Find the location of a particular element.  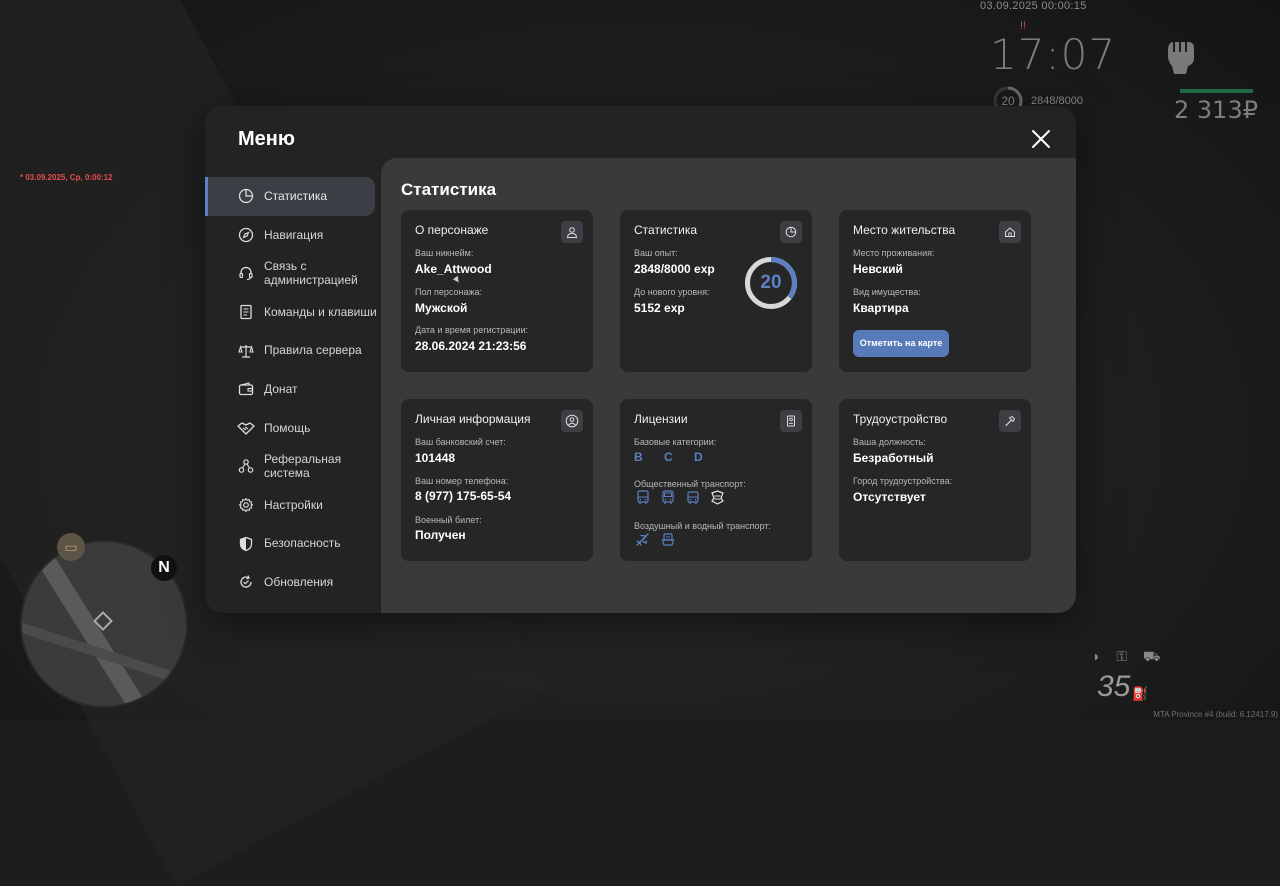

coach-icon is located at coordinates (667, 497).